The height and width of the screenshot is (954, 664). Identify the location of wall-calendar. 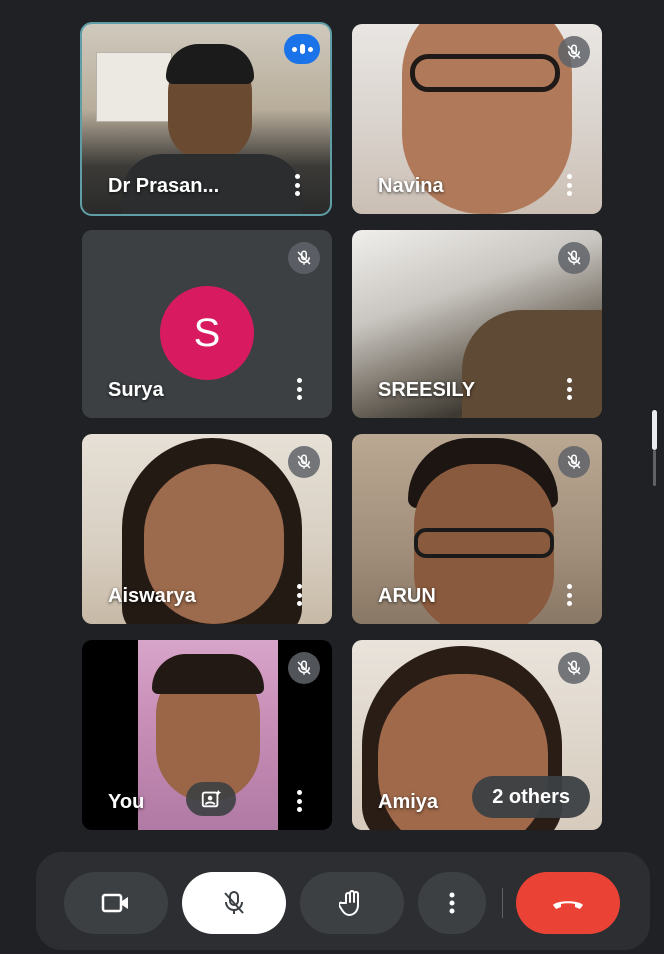
(134, 87).